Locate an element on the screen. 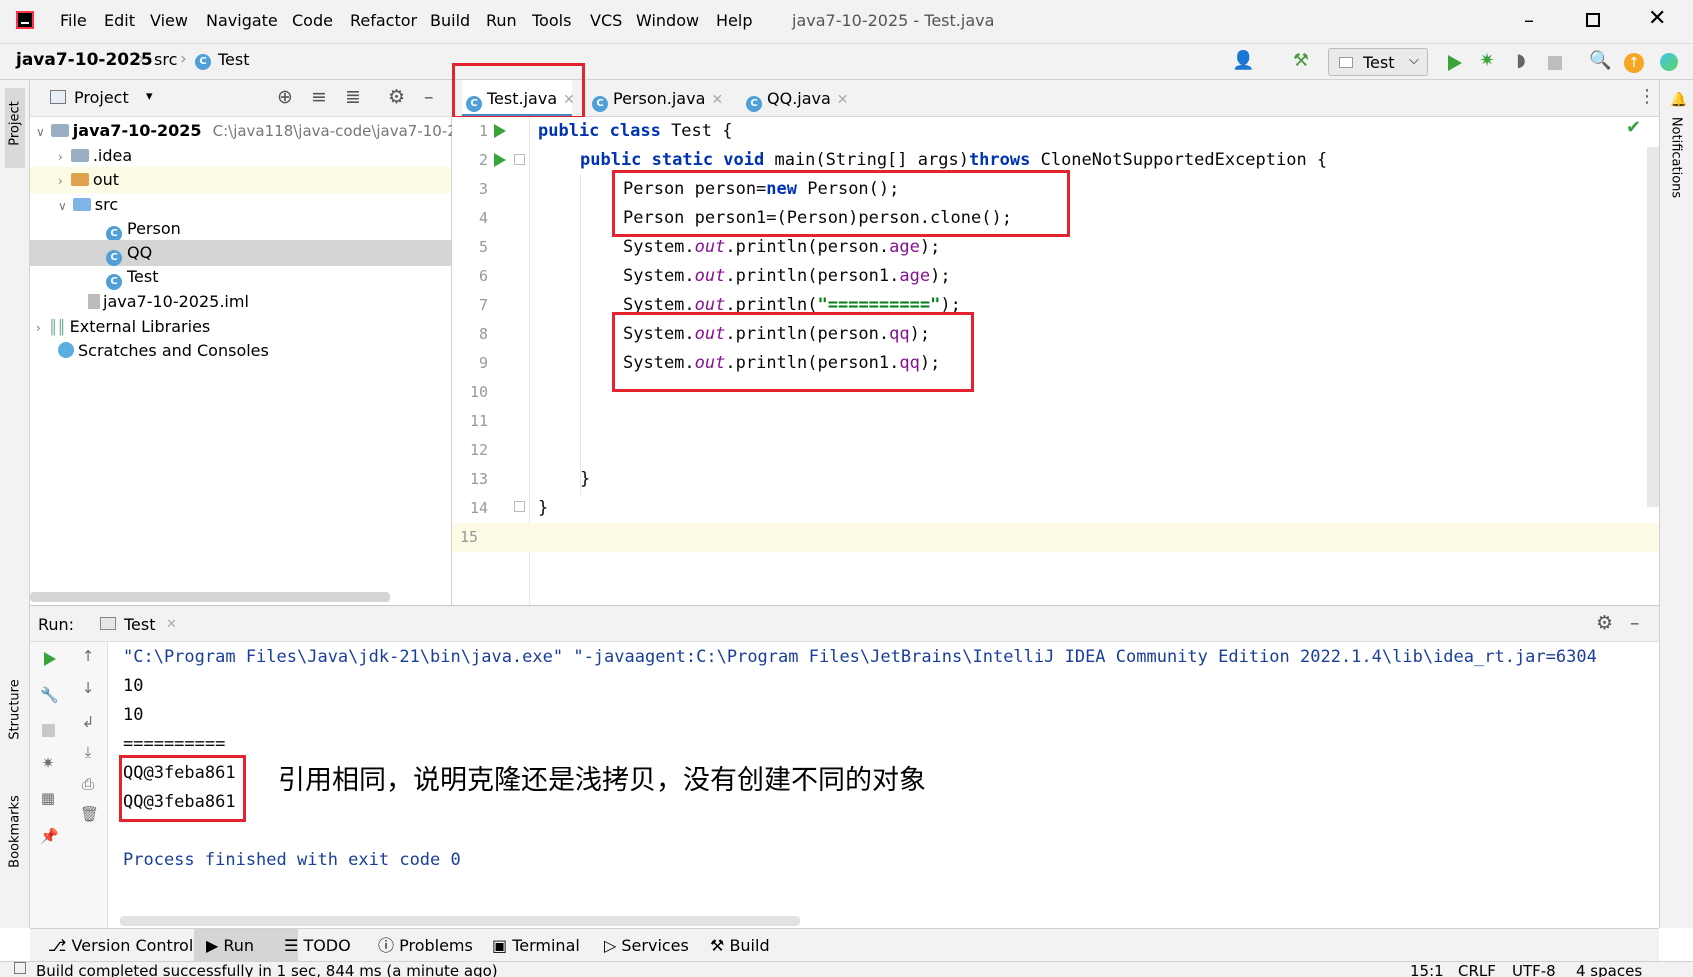 The height and width of the screenshot is (977, 1693). console-line: 10 is located at coordinates (133, 715).